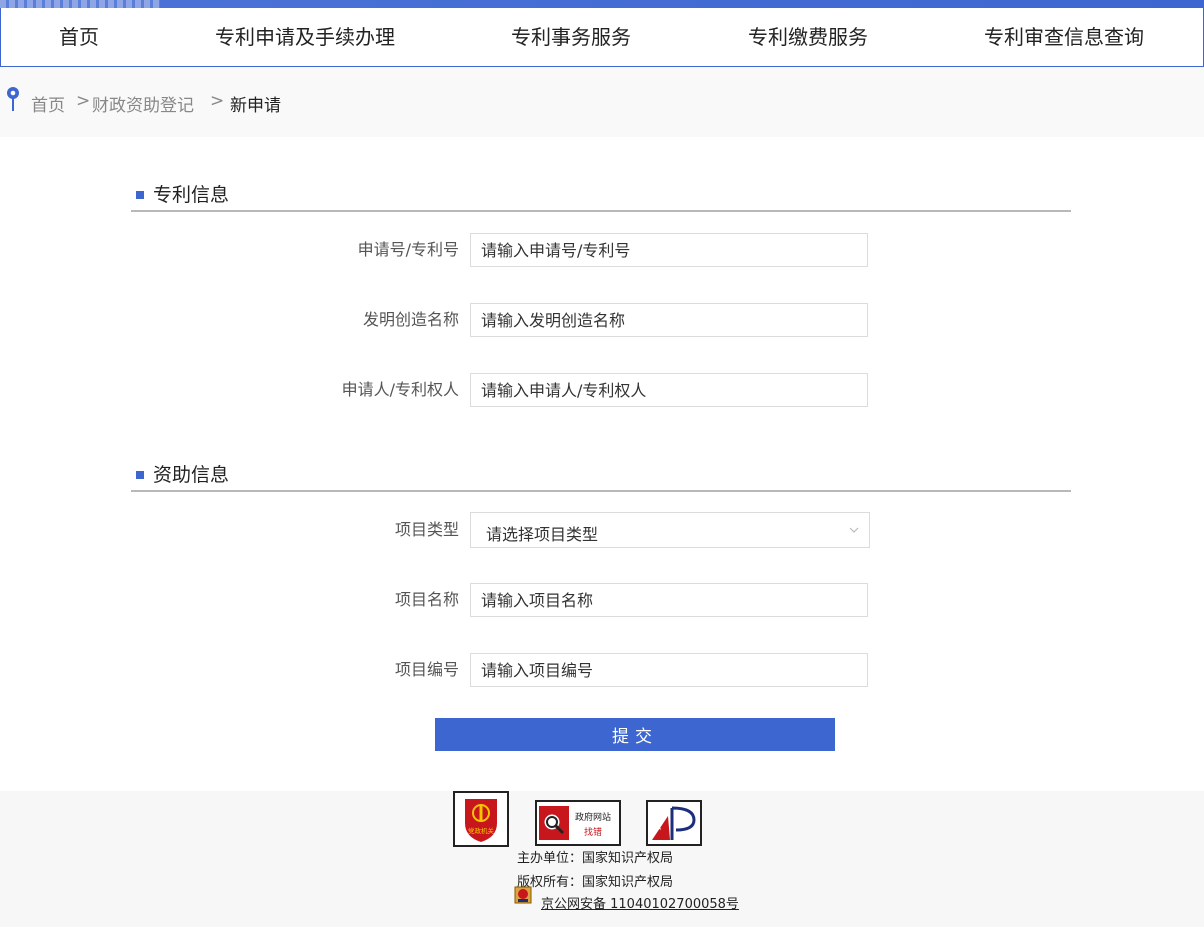 This screenshot has width=1204, height=927. What do you see at coordinates (79, 37) in the screenshot?
I see `nav-item-home: 首页` at bounding box center [79, 37].